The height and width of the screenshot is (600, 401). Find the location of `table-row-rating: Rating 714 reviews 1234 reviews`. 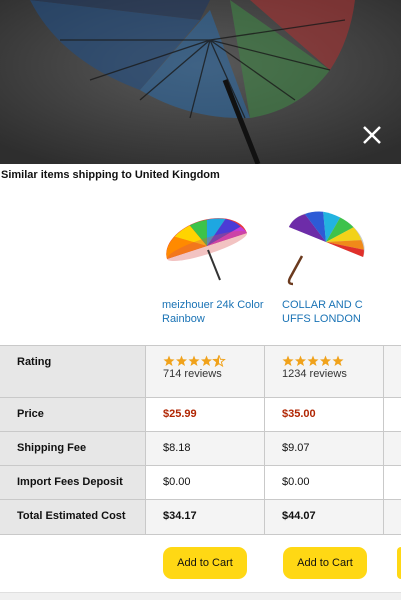

table-row-rating: Rating 714 reviews 1234 reviews is located at coordinates (200, 372).